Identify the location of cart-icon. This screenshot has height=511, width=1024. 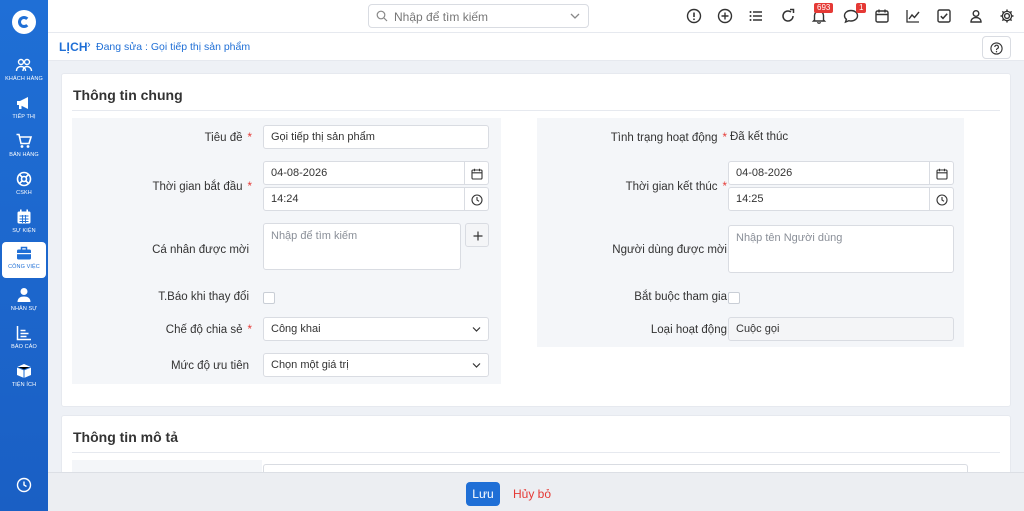
(24, 140).